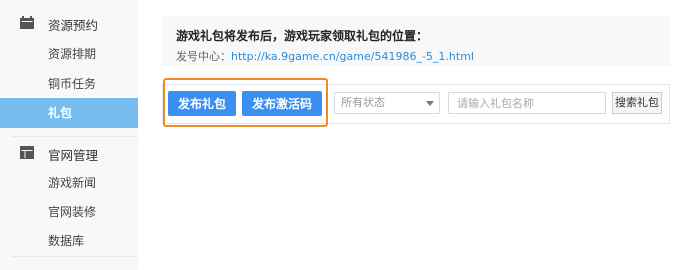  Describe the element at coordinates (352, 56) in the screenshot. I see `gift-center-link: http://ka.9game.cn/game/541986_-5_1.html` at that location.